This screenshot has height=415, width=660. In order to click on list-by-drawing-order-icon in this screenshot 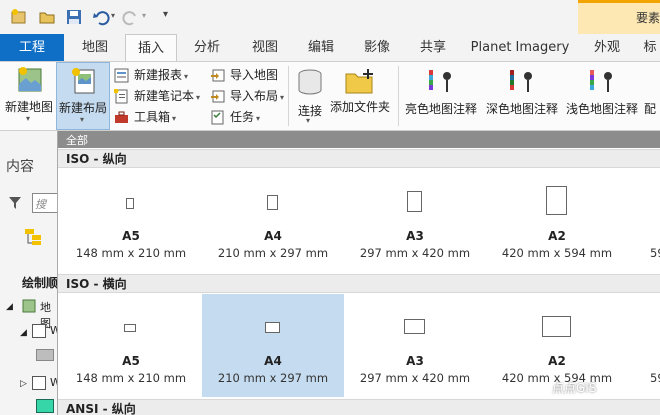, I will do `click(35, 237)`.